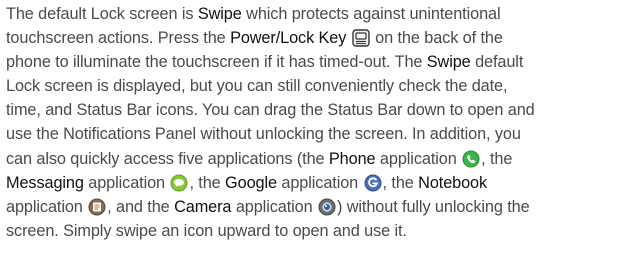 The image size is (624, 256). Describe the element at coordinates (371, 14) in the screenshot. I see `text-run: which protects against unintentional` at that location.